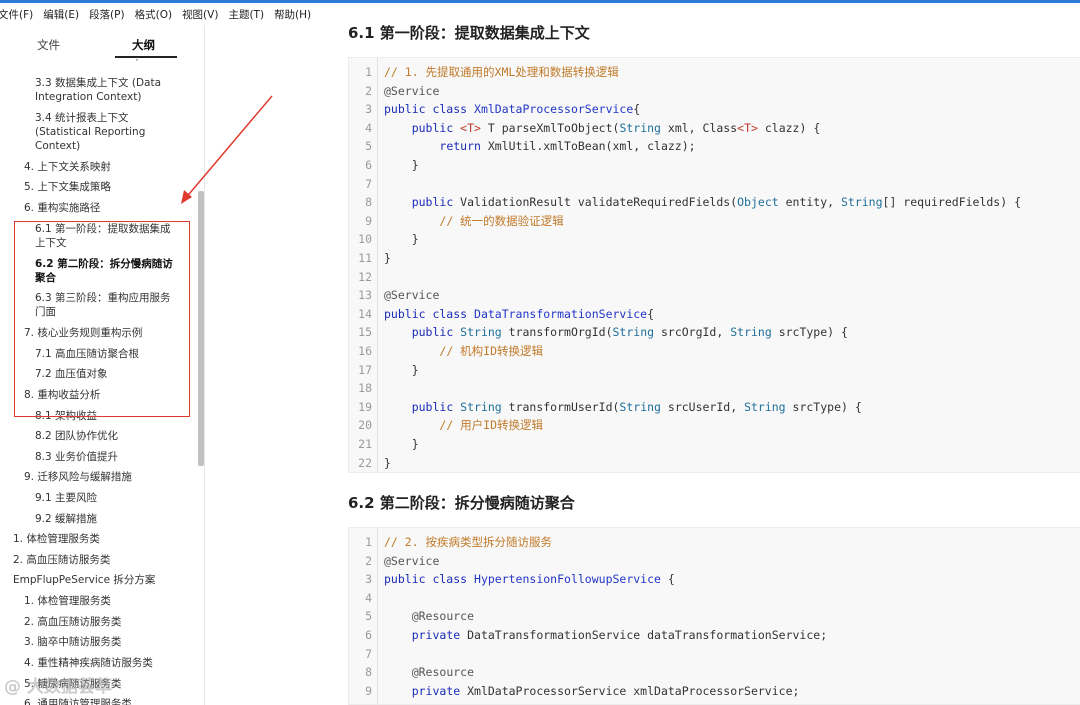  What do you see at coordinates (67, 167) in the screenshot?
I see `outline-item: 4. 上下文关系映射` at bounding box center [67, 167].